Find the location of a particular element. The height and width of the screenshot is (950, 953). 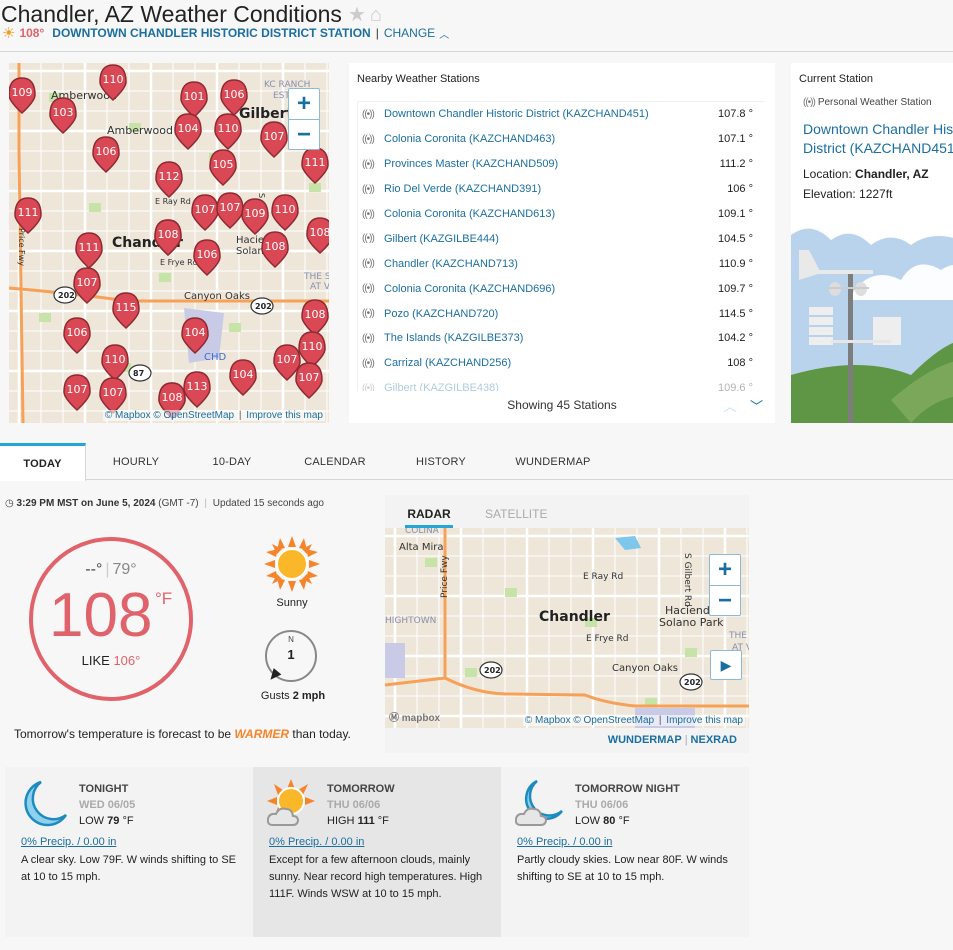

station-temp: 107.8 ° is located at coordinates (735, 114).